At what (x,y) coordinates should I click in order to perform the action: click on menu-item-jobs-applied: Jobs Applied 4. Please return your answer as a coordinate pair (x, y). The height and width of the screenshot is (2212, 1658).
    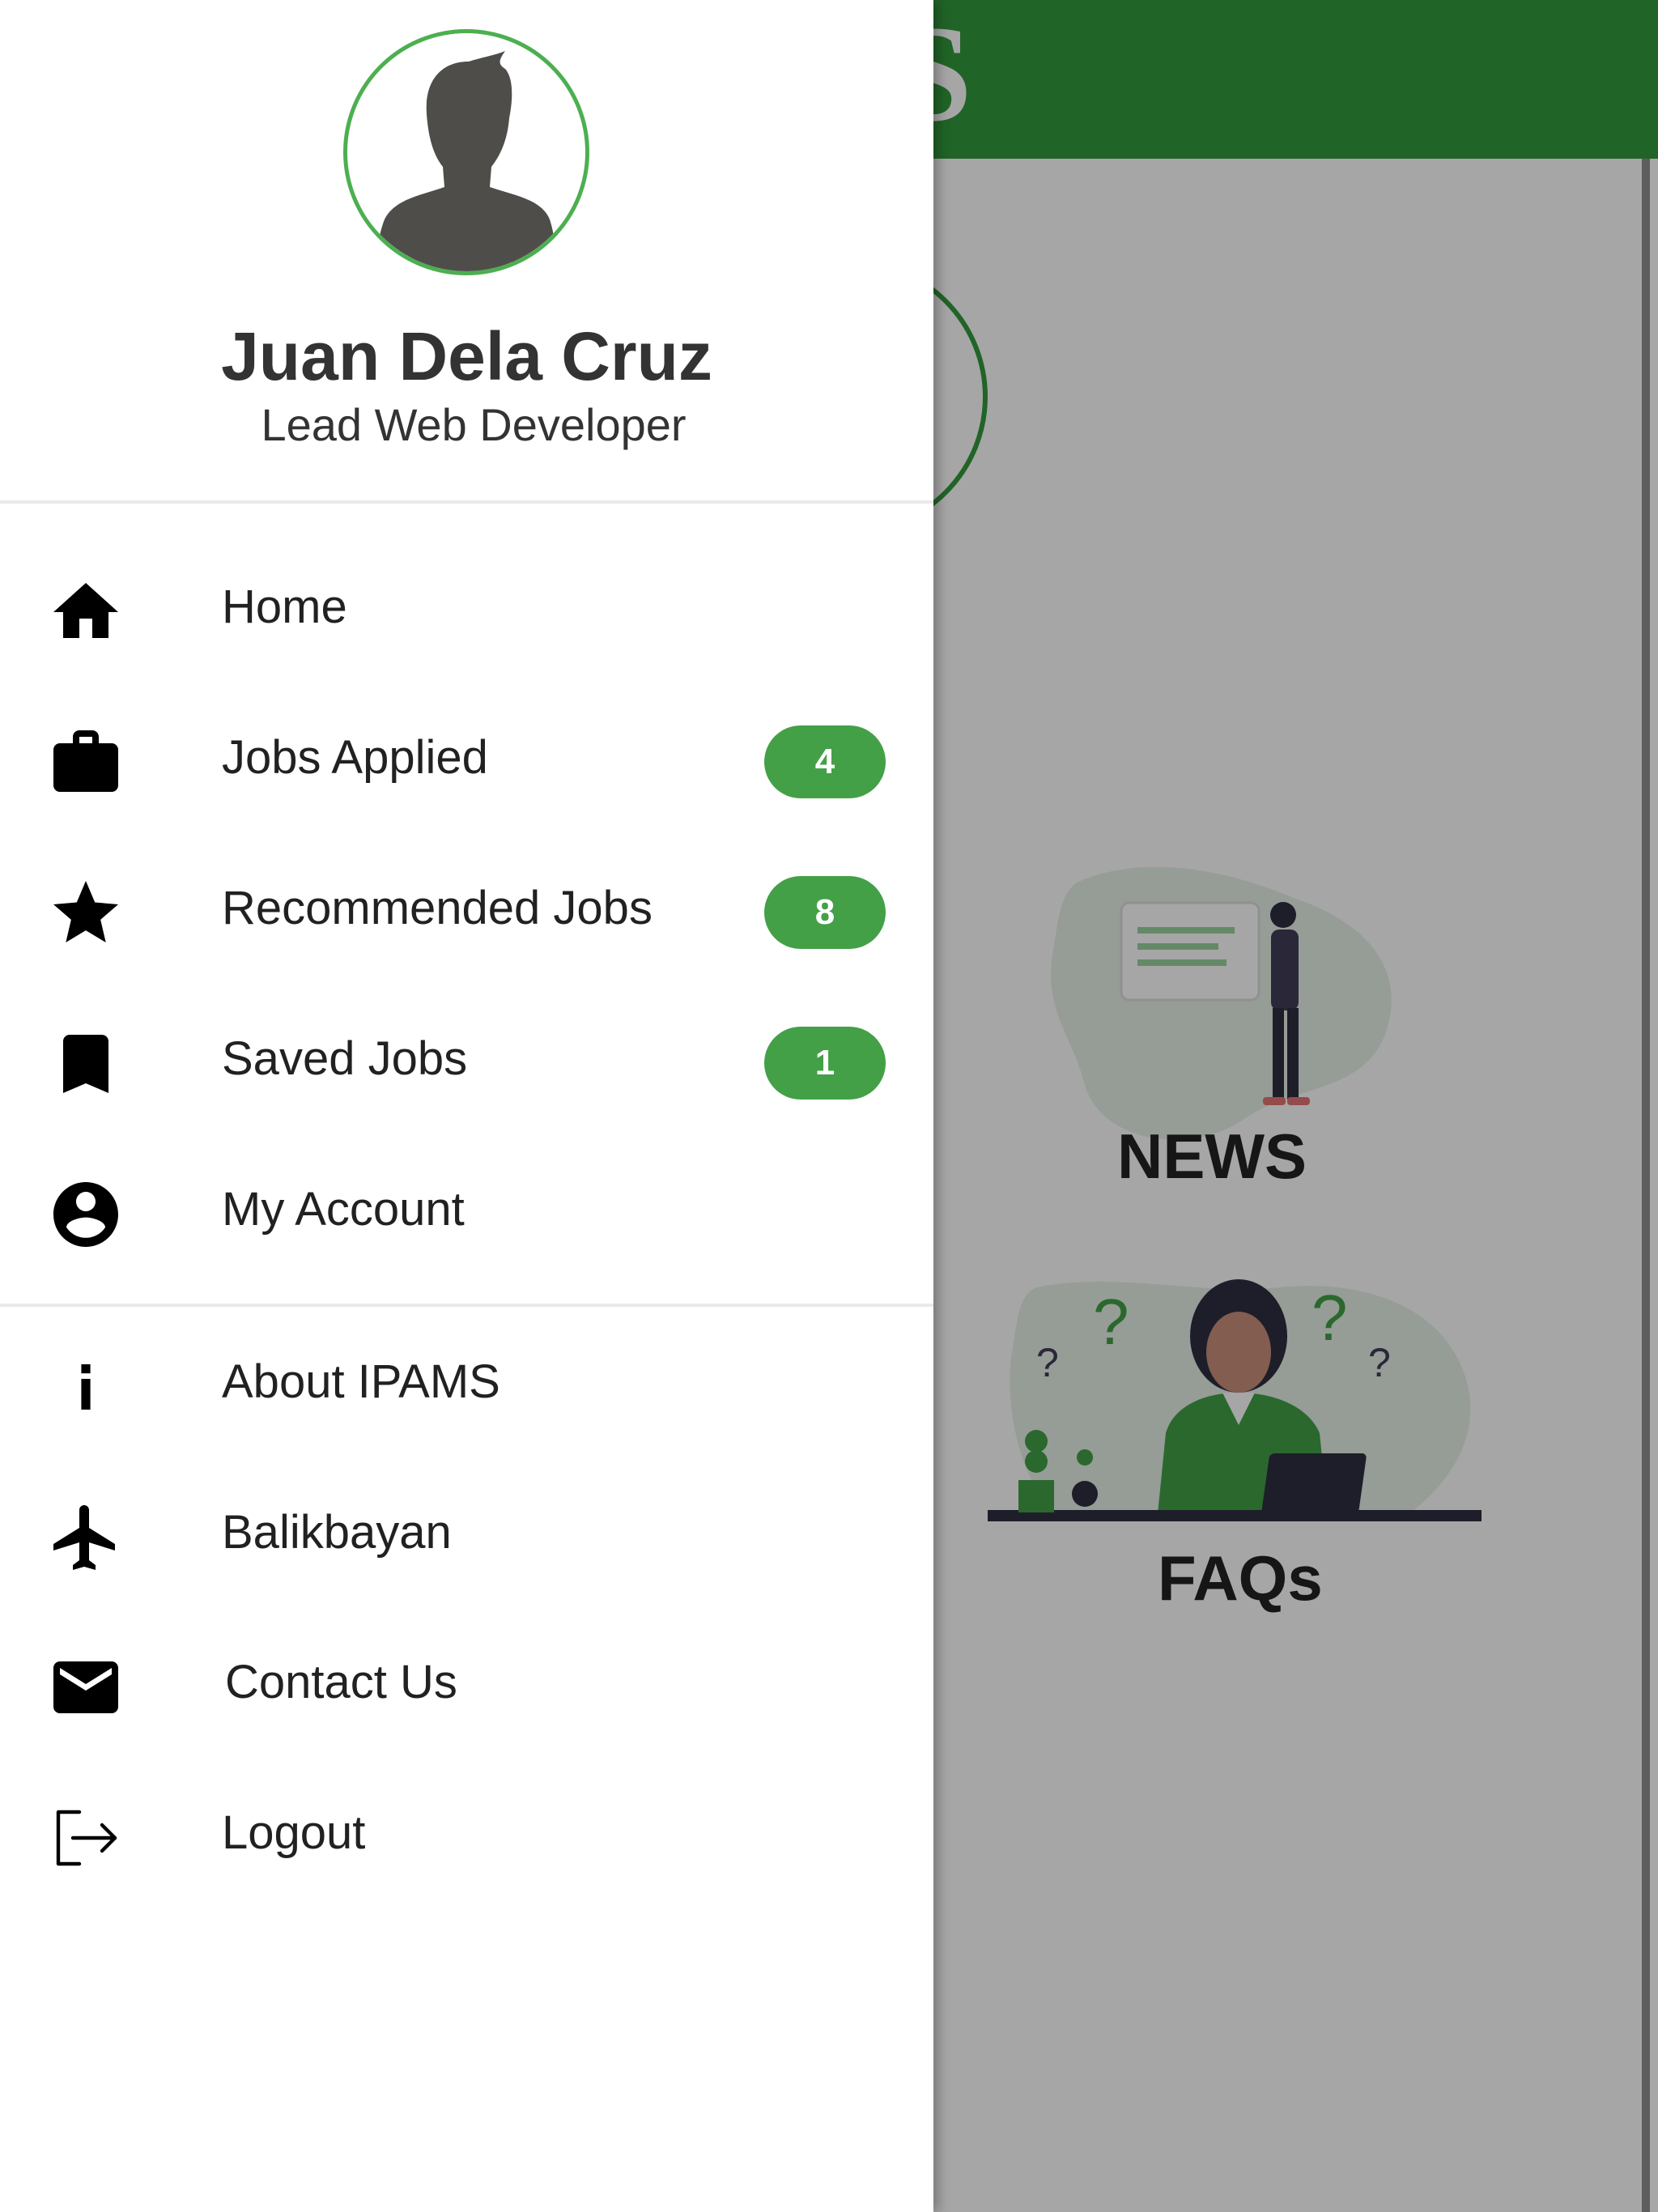
    Looking at the image, I should click on (466, 758).